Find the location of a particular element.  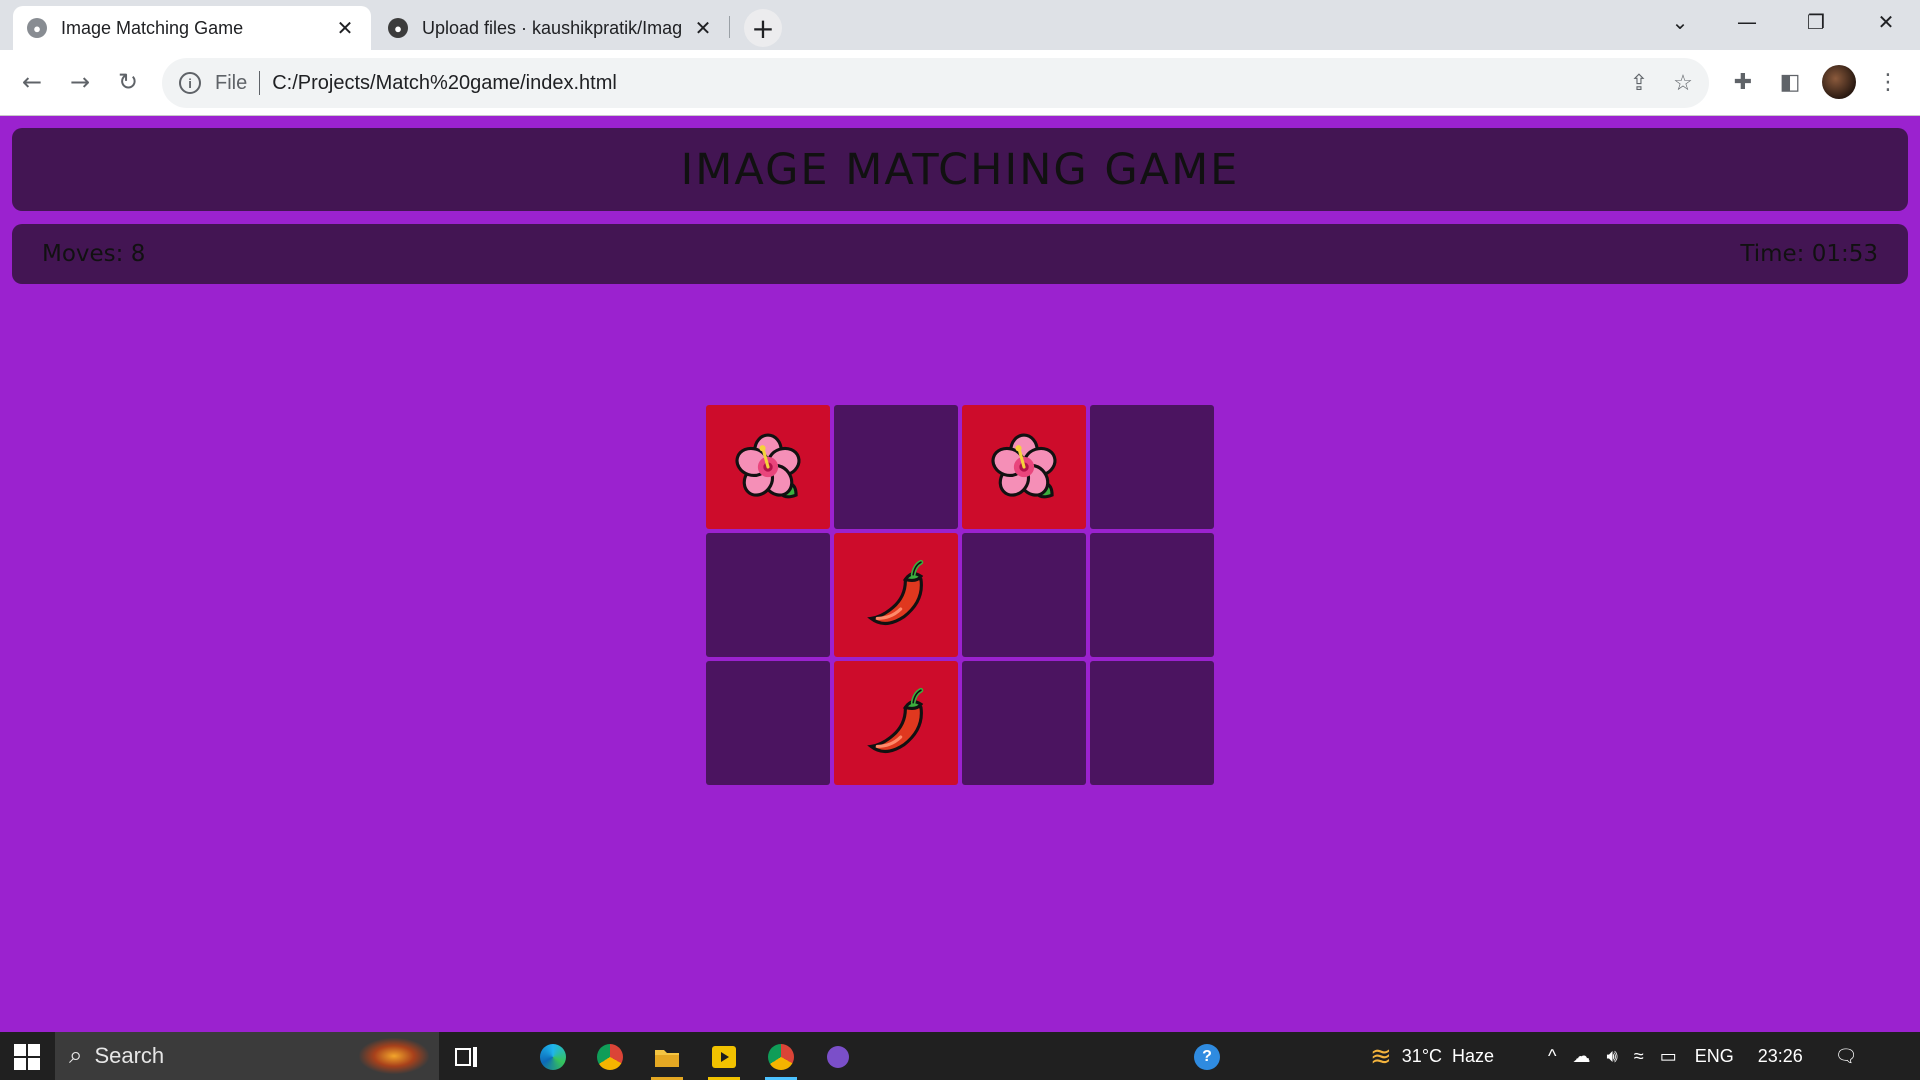

system-tray: ^ ☁ 🔊︎ ≈ ▭ ENG 23:26 🗨︎ is located at coordinates (1703, 1056).